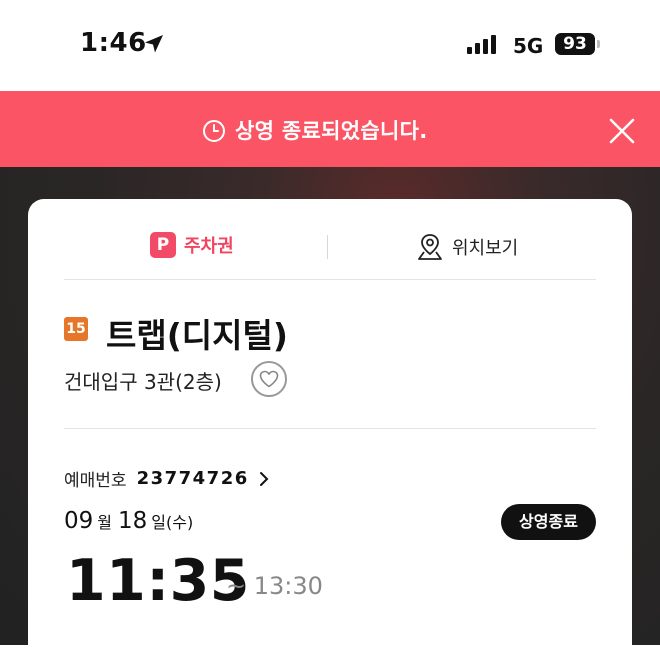  I want to click on age-rating-badge: 15, so click(76, 329).